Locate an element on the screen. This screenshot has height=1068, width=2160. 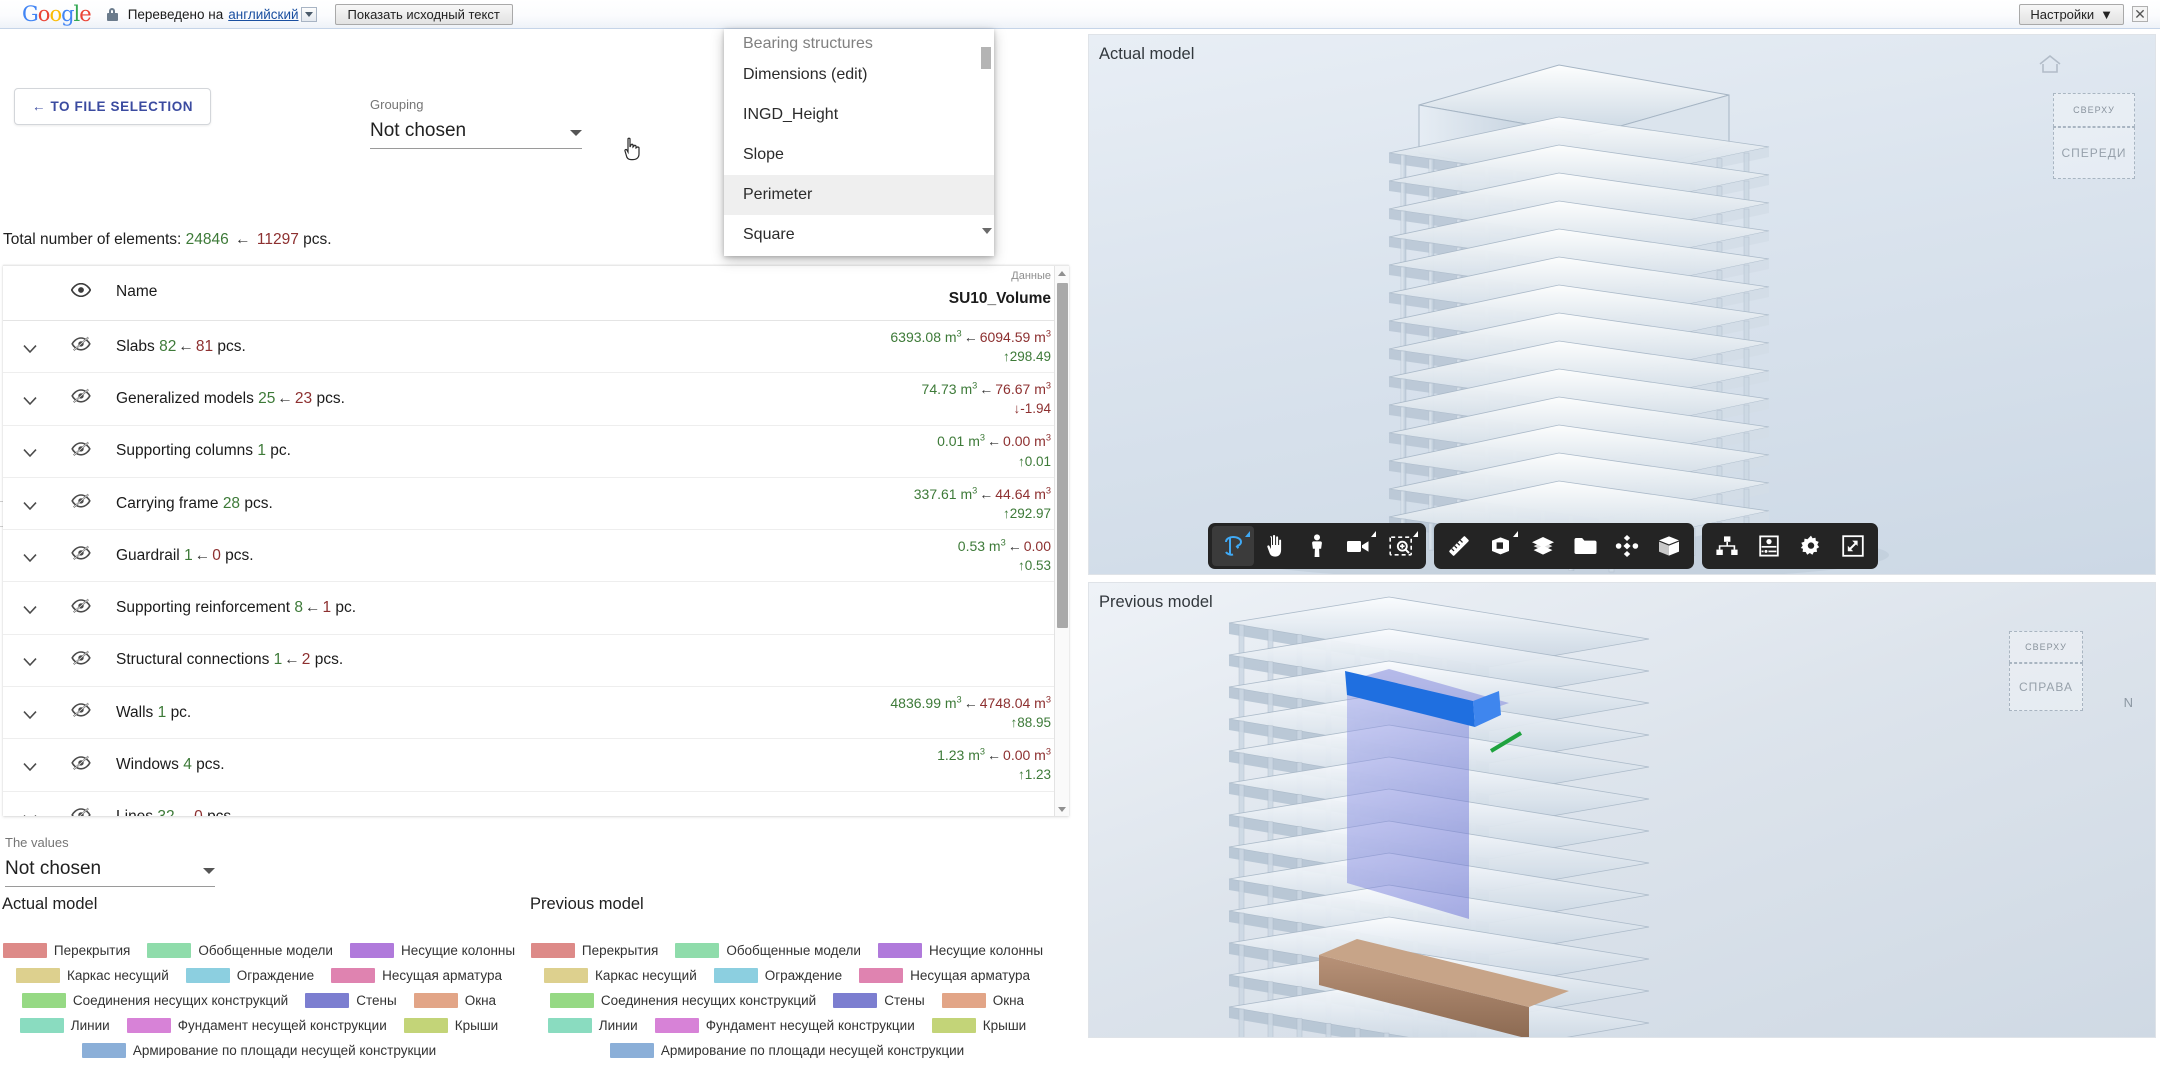
dropdown-item-ingd-height: INGD_Height is located at coordinates (859, 115).